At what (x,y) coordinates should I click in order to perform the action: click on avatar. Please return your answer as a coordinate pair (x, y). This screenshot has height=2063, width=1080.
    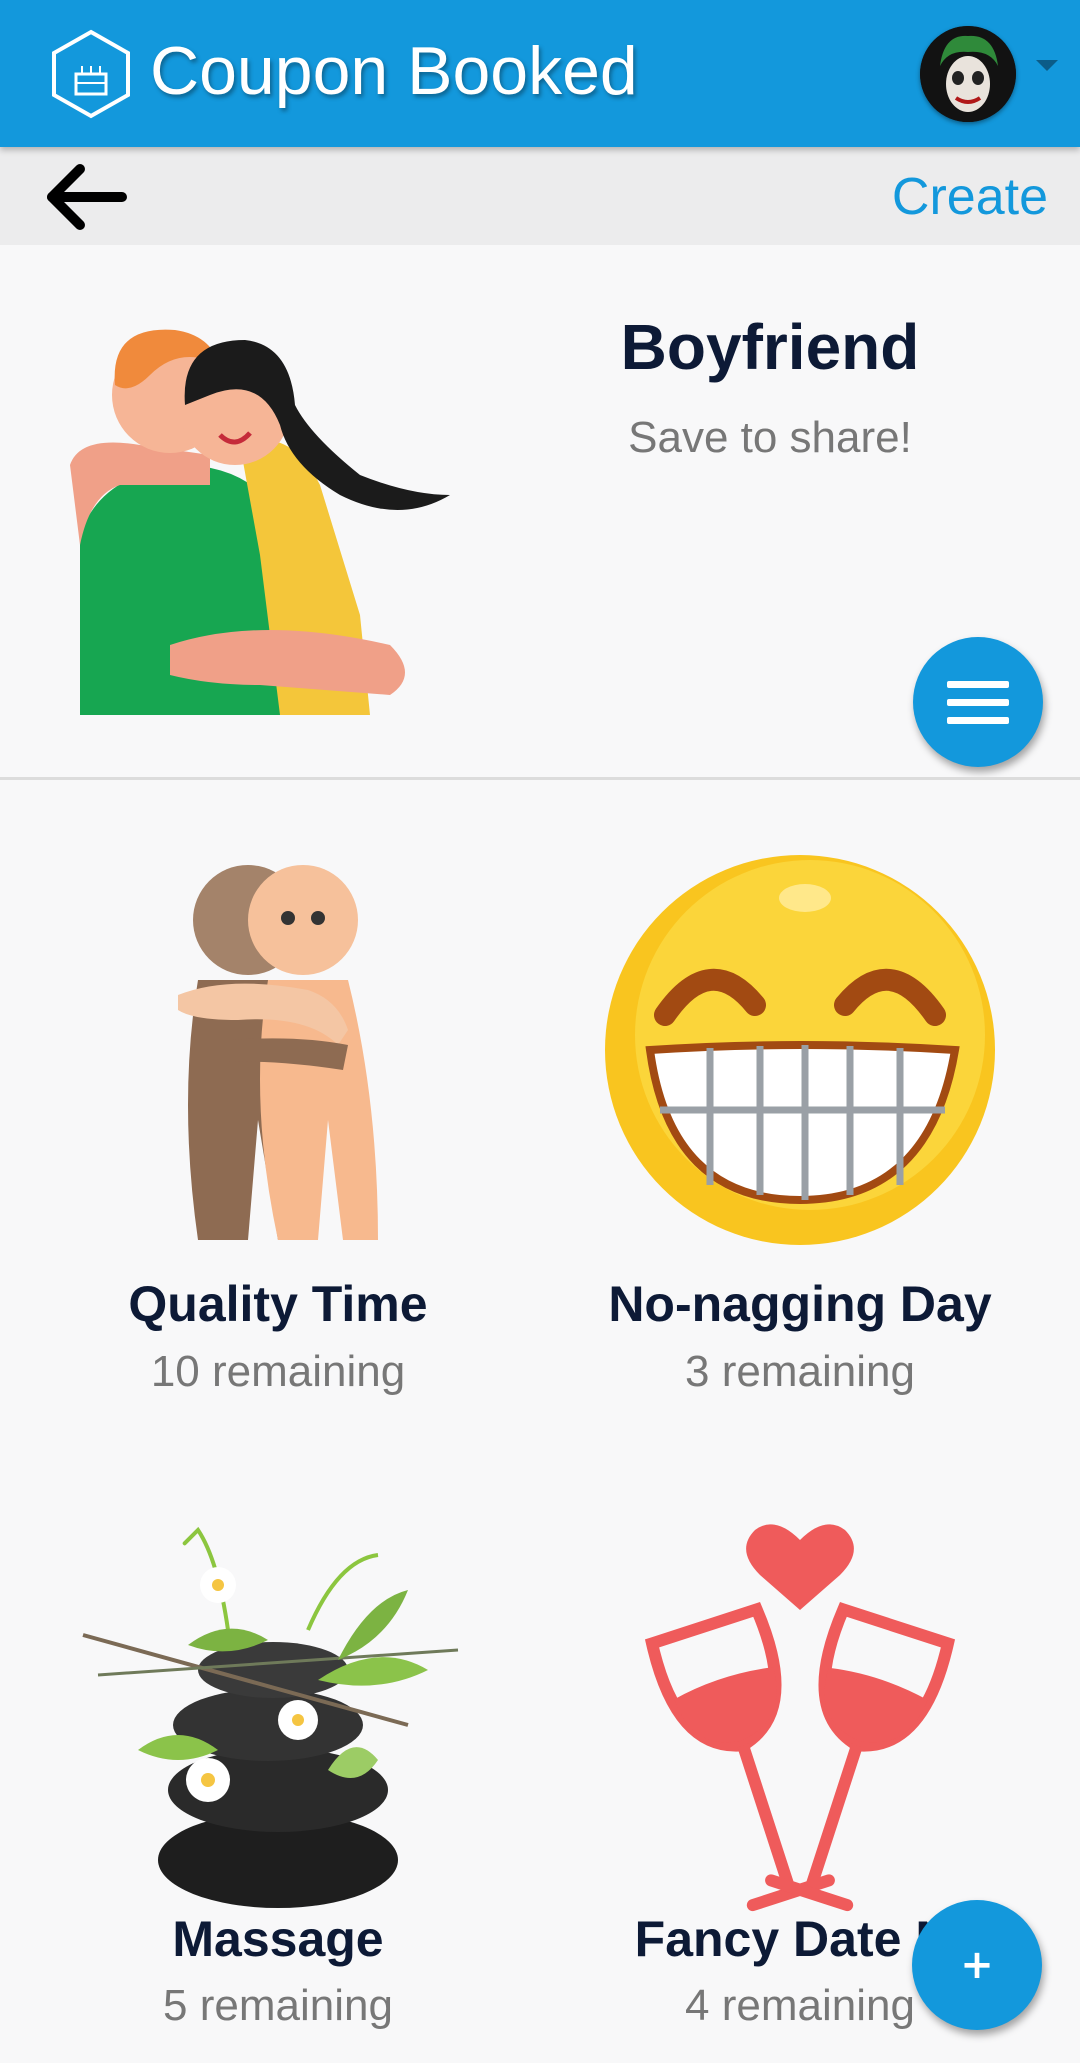
    Looking at the image, I should click on (968, 74).